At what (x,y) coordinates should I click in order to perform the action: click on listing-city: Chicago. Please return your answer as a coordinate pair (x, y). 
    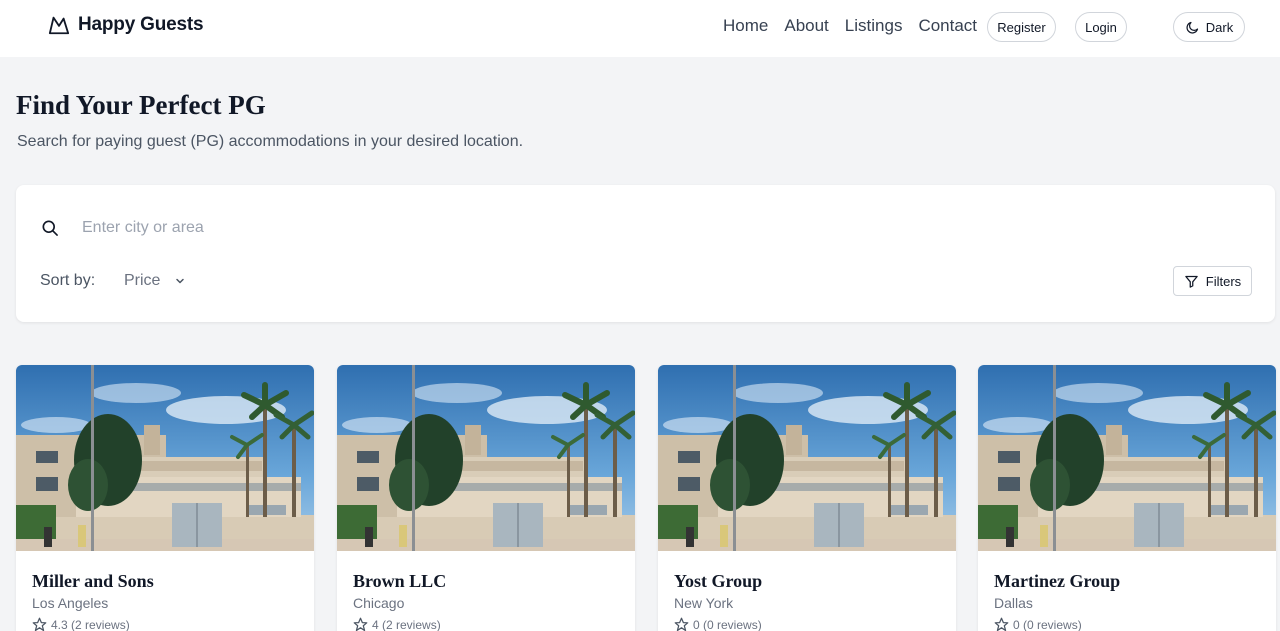
    Looking at the image, I should click on (379, 603).